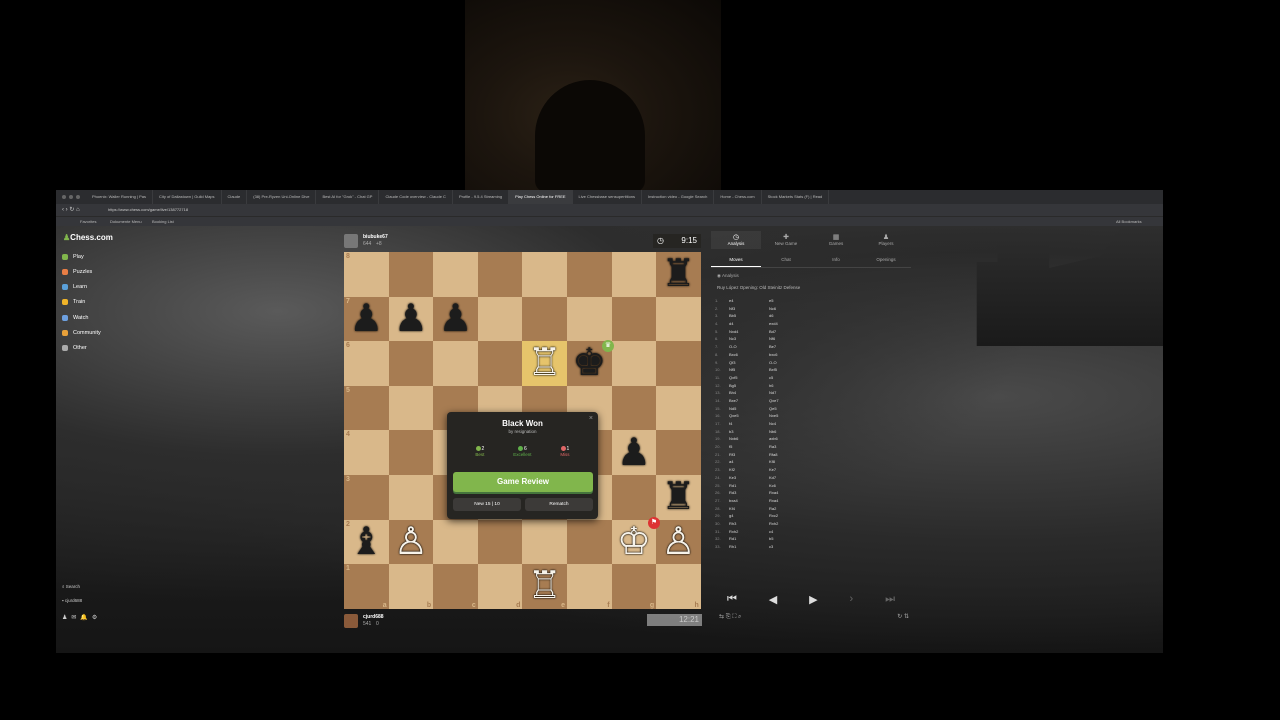 This screenshot has width=1280, height=720. Describe the element at coordinates (749, 401) in the screenshot. I see `move-san: Bxe7` at that location.